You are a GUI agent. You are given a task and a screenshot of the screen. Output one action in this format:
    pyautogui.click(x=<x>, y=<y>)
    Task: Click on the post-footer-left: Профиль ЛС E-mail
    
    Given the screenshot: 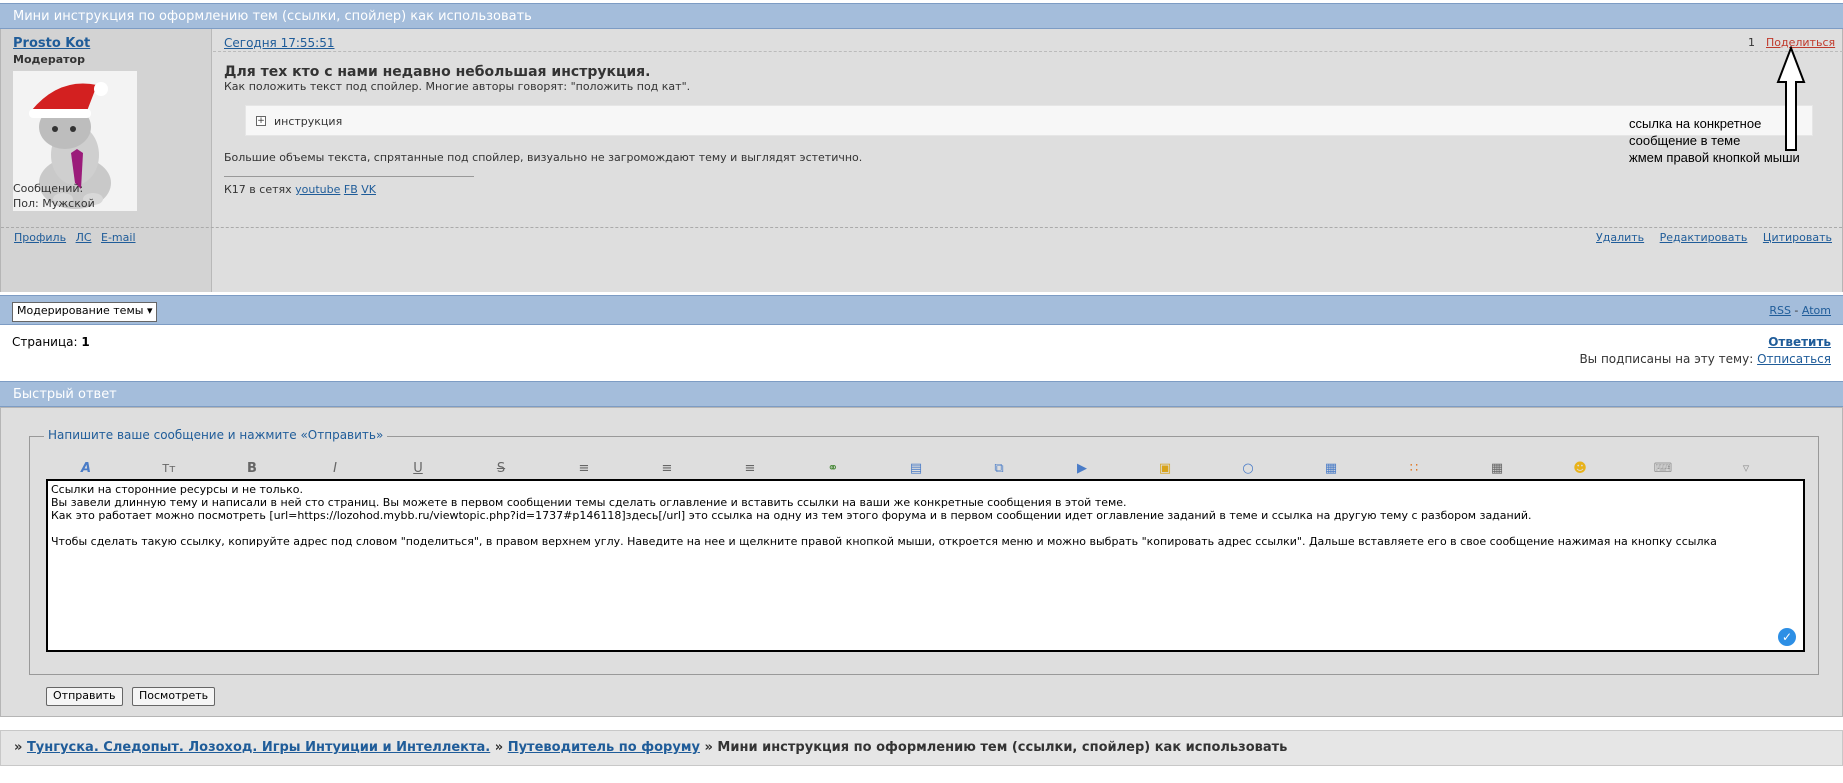 What is the action you would take?
    pyautogui.click(x=78, y=237)
    